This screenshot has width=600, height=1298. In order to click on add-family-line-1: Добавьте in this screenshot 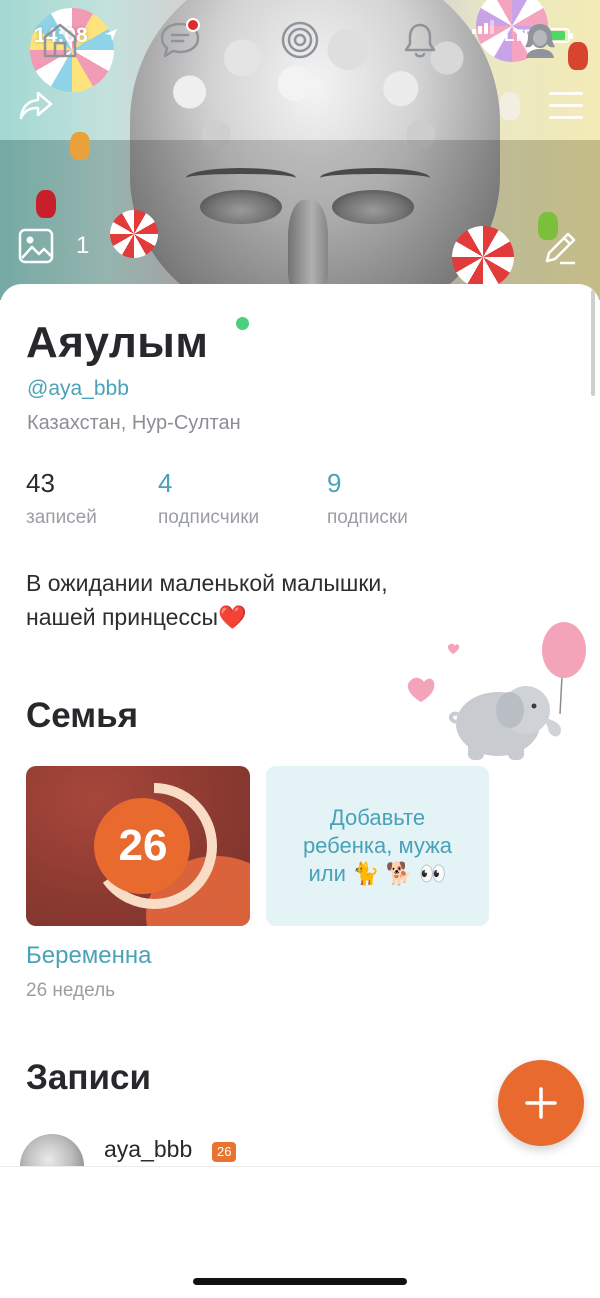, I will do `click(377, 817)`.